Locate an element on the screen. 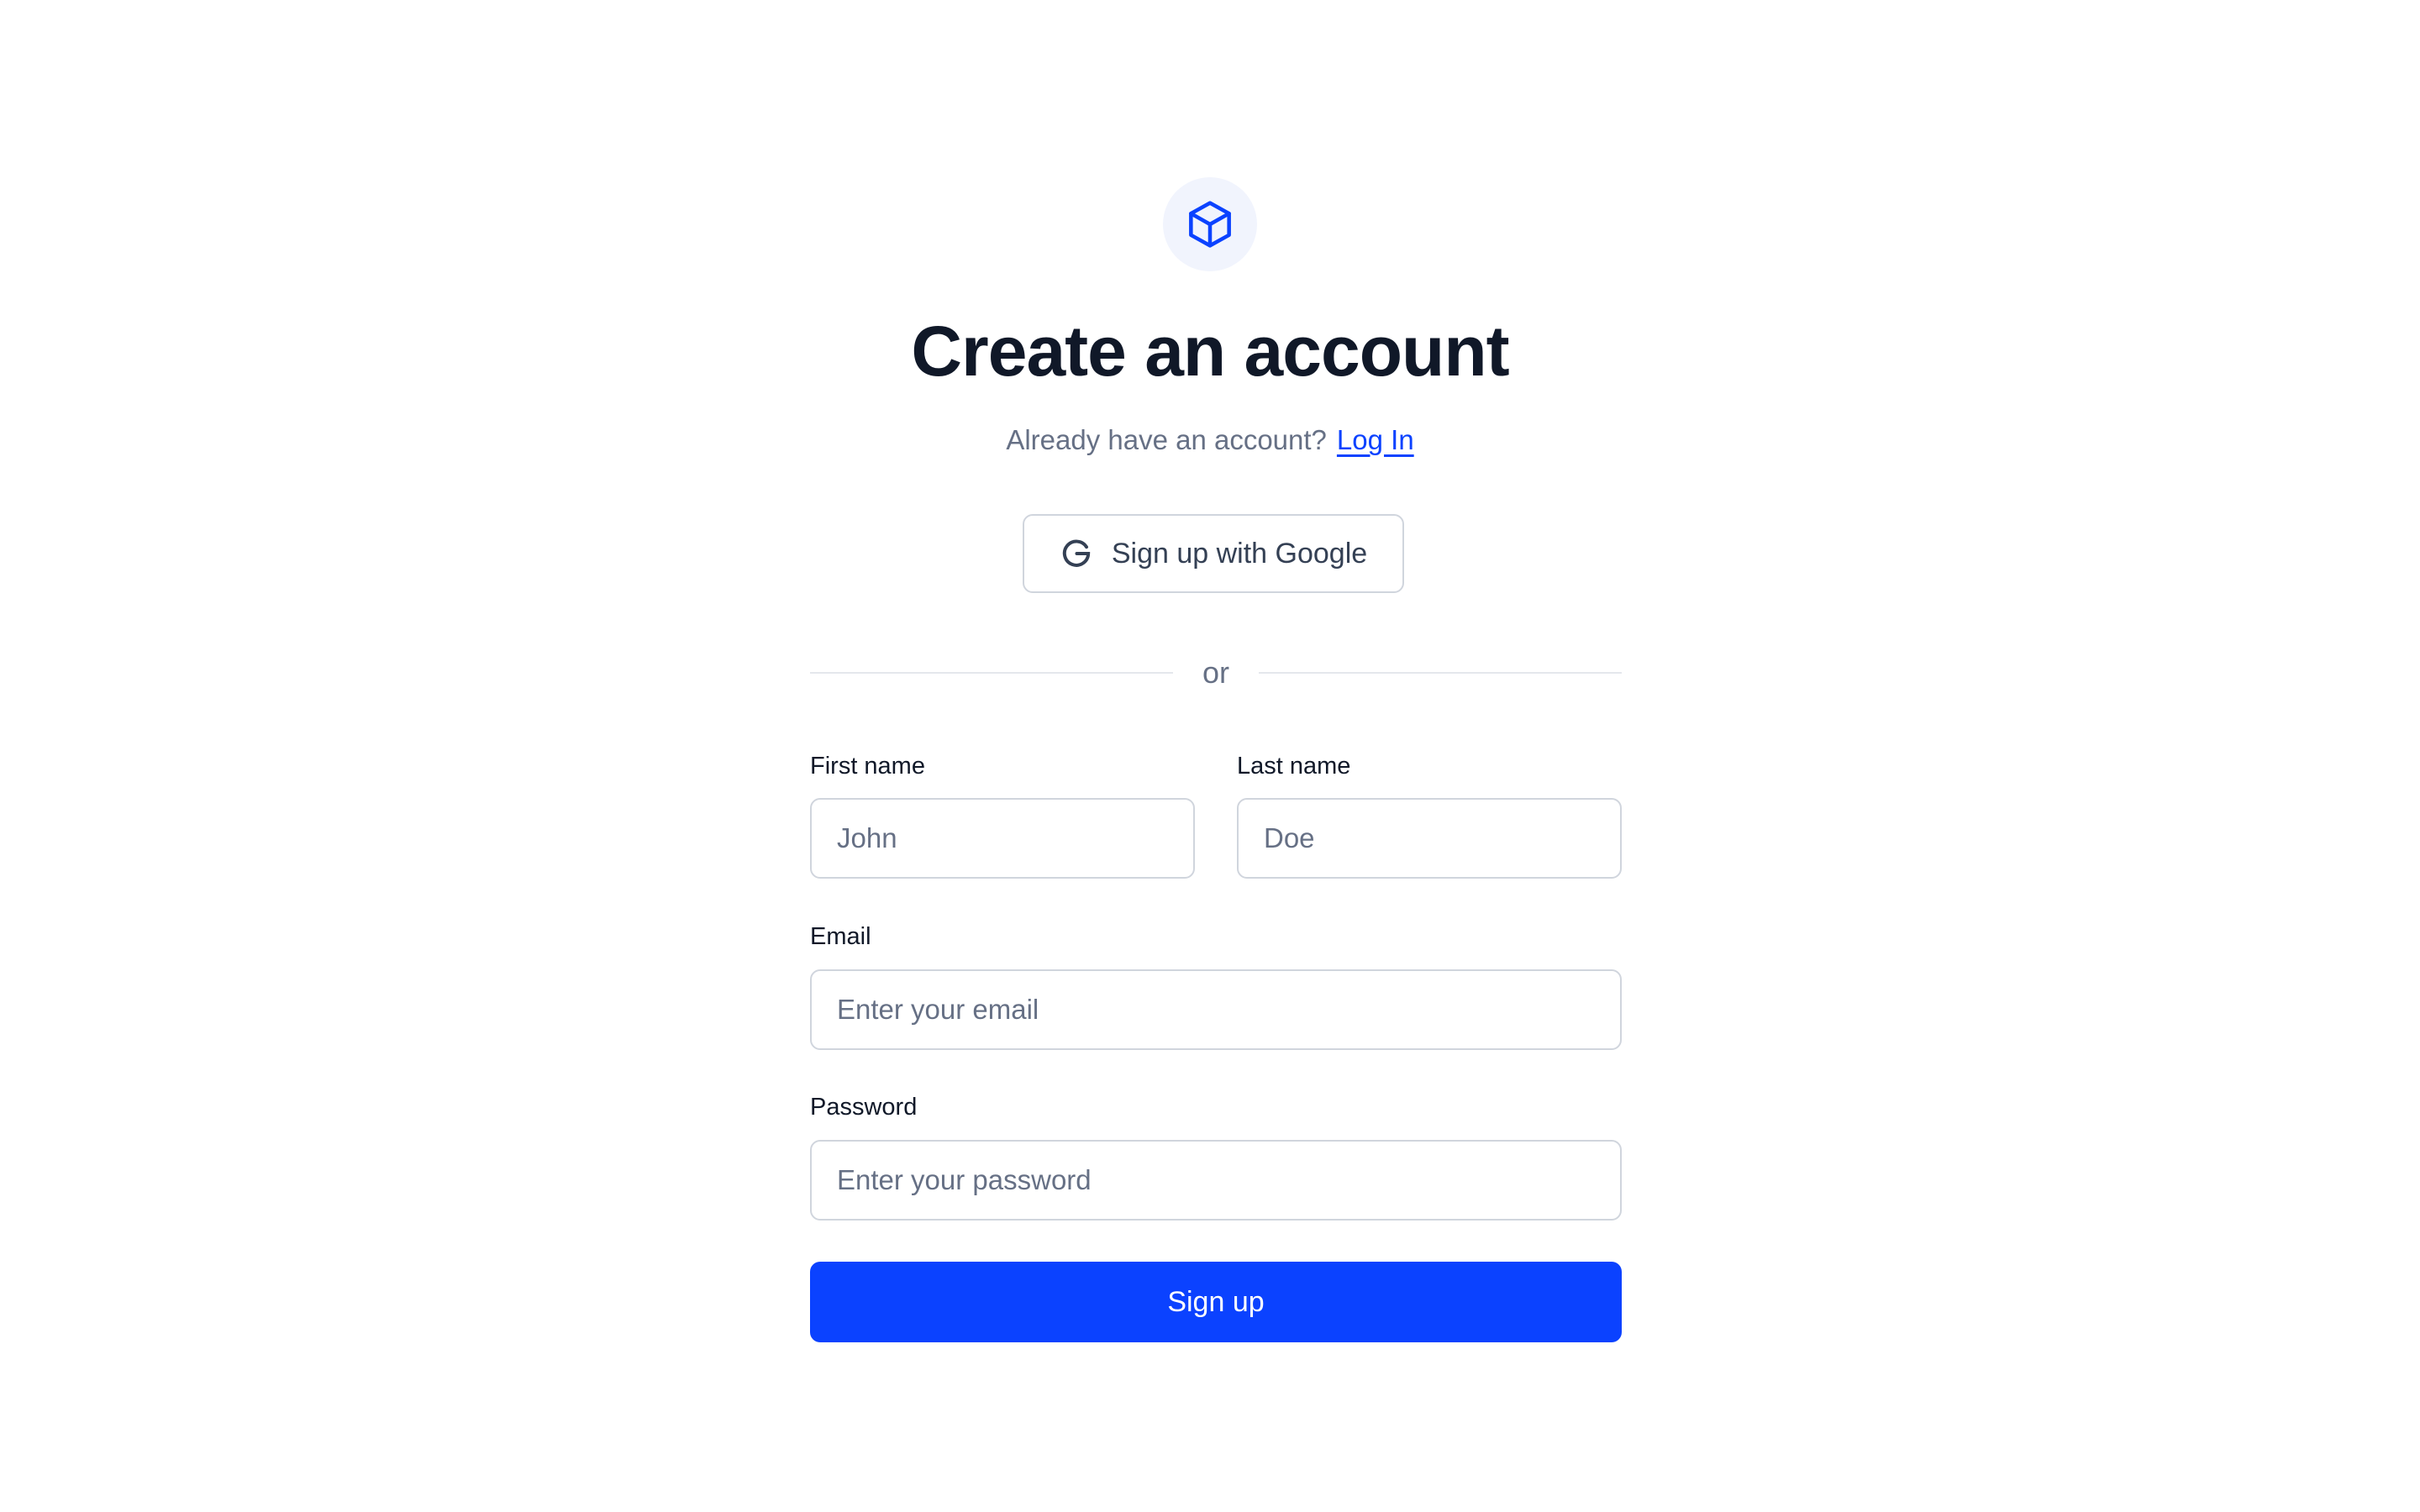  google-g-icon is located at coordinates (1076, 553).